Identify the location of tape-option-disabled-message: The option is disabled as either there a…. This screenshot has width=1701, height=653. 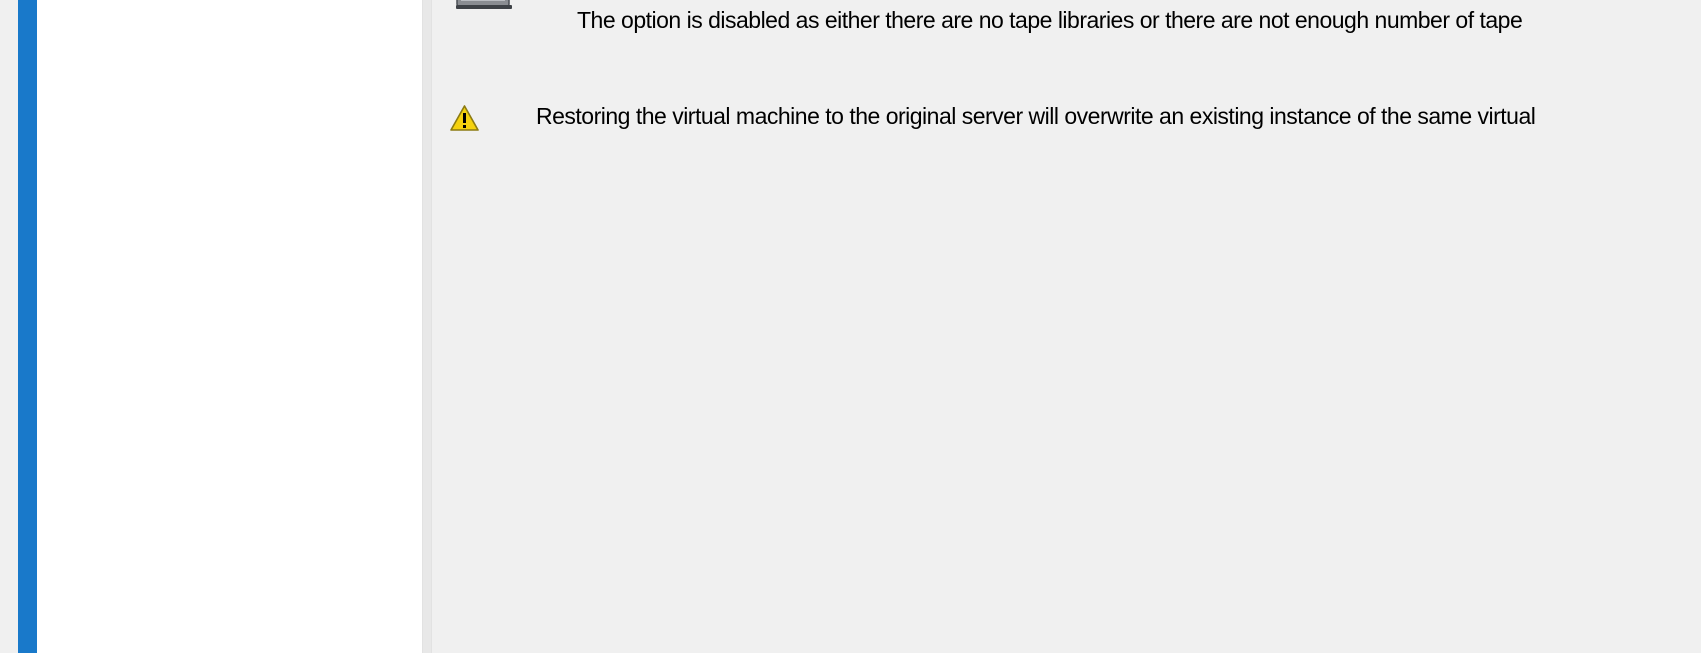
(1050, 20).